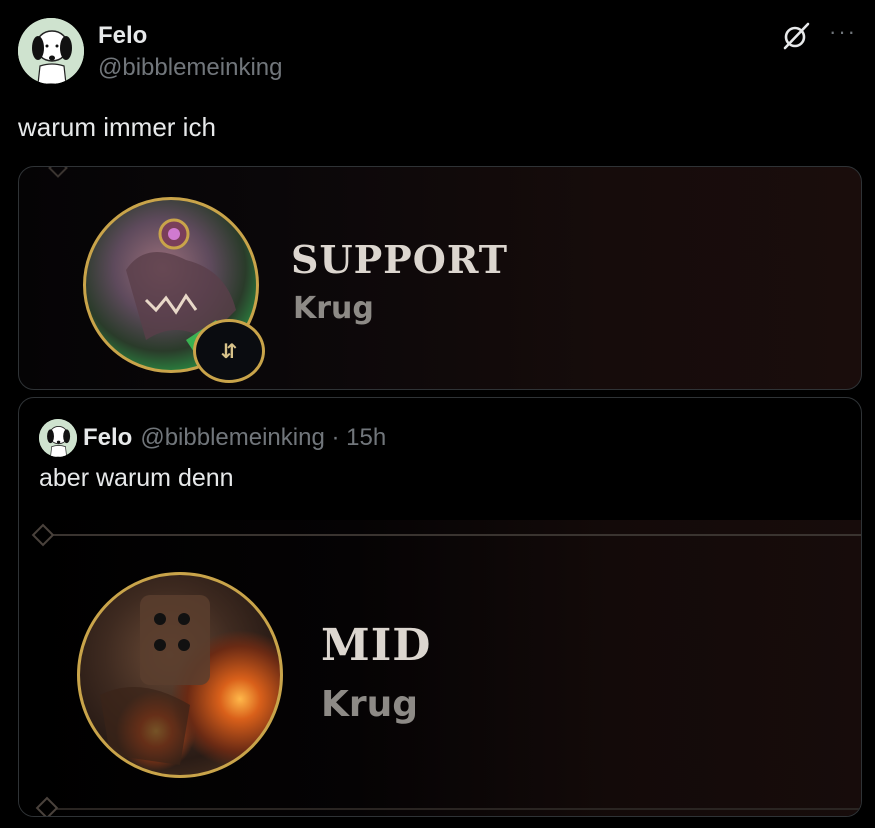 Image resolution: width=875 pixels, height=828 pixels. Describe the element at coordinates (229, 351) in the screenshot. I see `role-swap-badge: ⇵` at that location.